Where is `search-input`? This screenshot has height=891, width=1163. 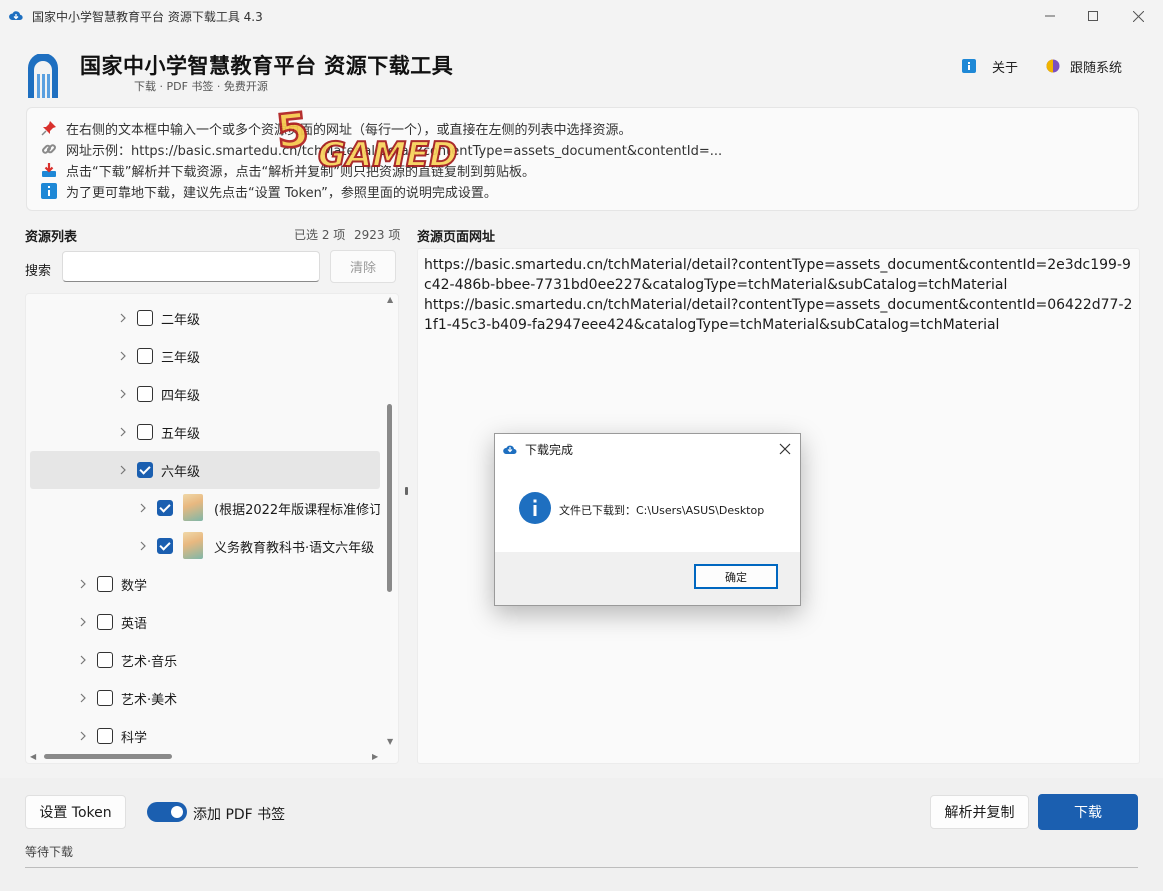 search-input is located at coordinates (191, 266).